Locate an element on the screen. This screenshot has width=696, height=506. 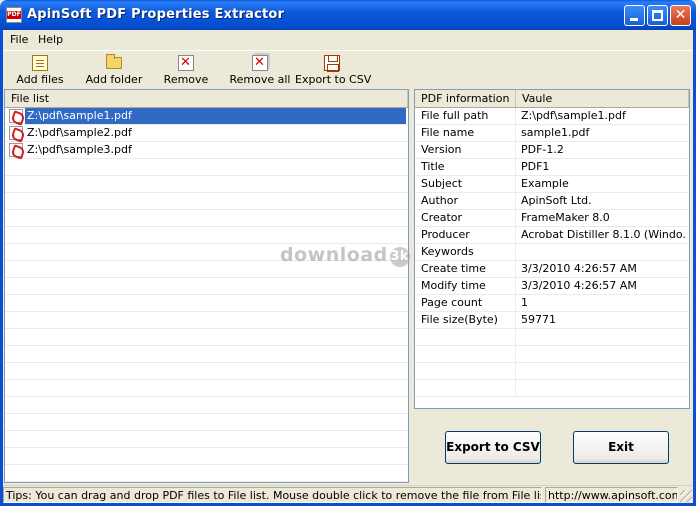
column-header-value: Vaule is located at coordinates (602, 98).